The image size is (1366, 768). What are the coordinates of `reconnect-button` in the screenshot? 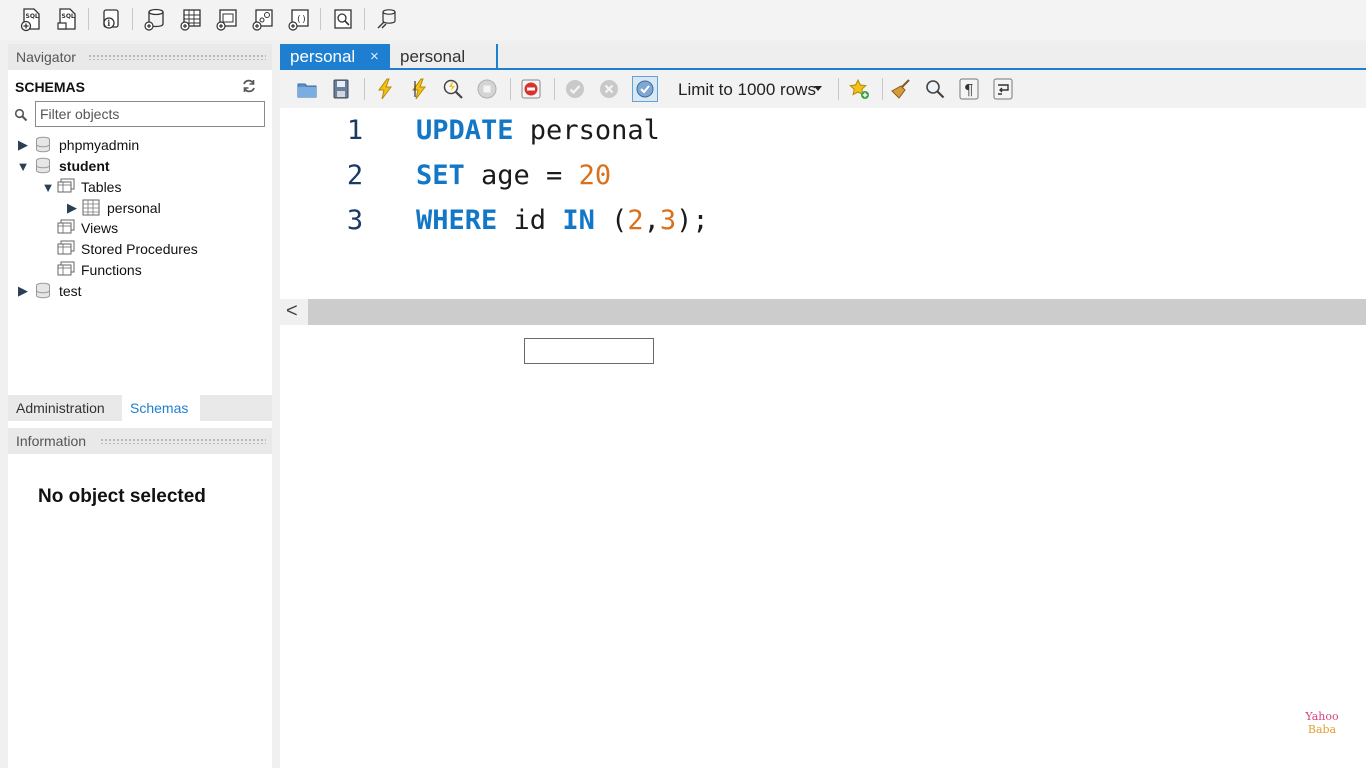 It's located at (387, 19).